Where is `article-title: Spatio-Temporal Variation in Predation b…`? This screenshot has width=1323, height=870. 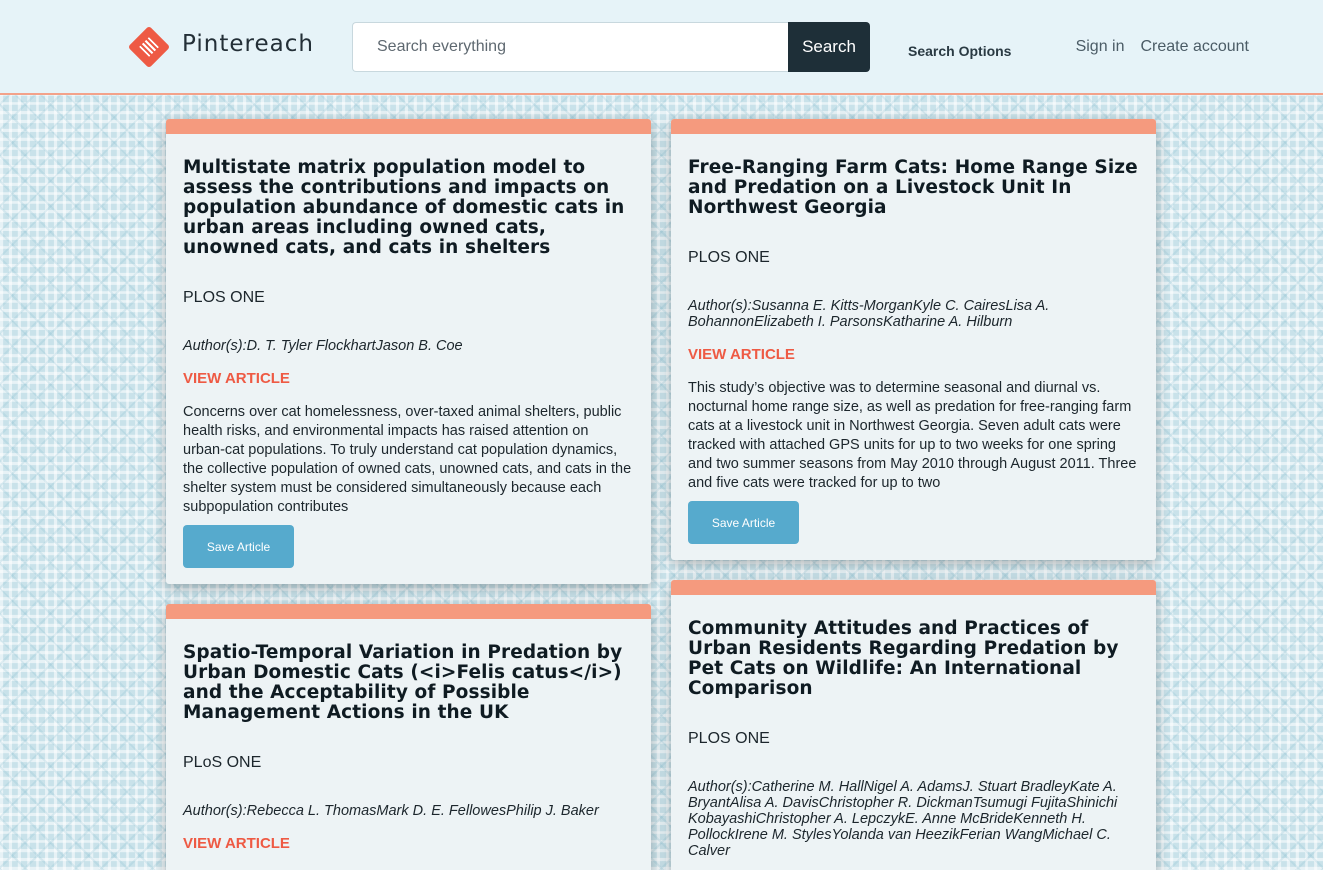 article-title: Spatio-Temporal Variation in Predation b… is located at coordinates (403, 682).